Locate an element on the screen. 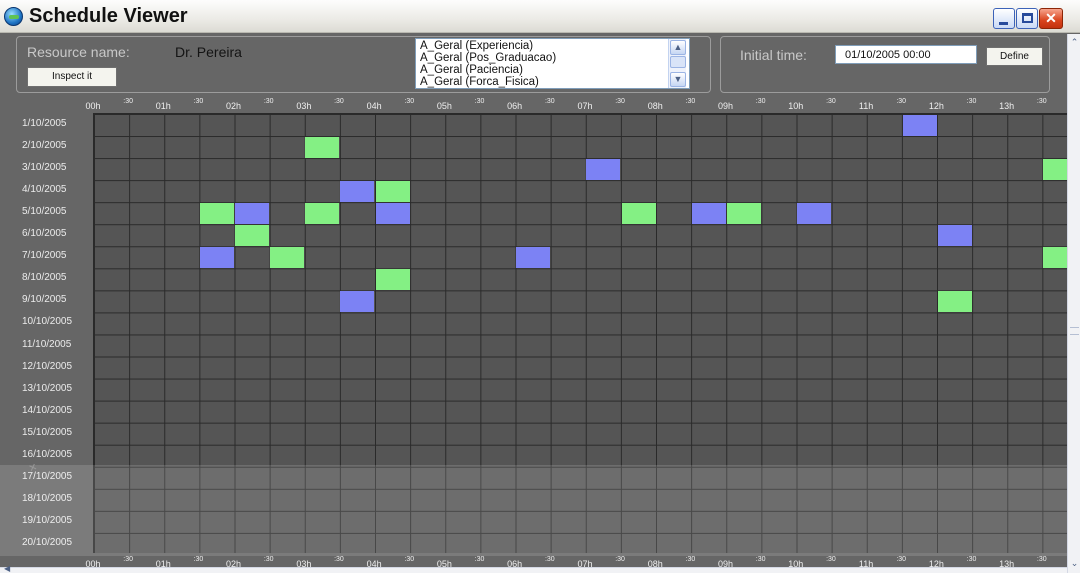  date-row-label: 10/10/2005 is located at coordinates (47, 322).